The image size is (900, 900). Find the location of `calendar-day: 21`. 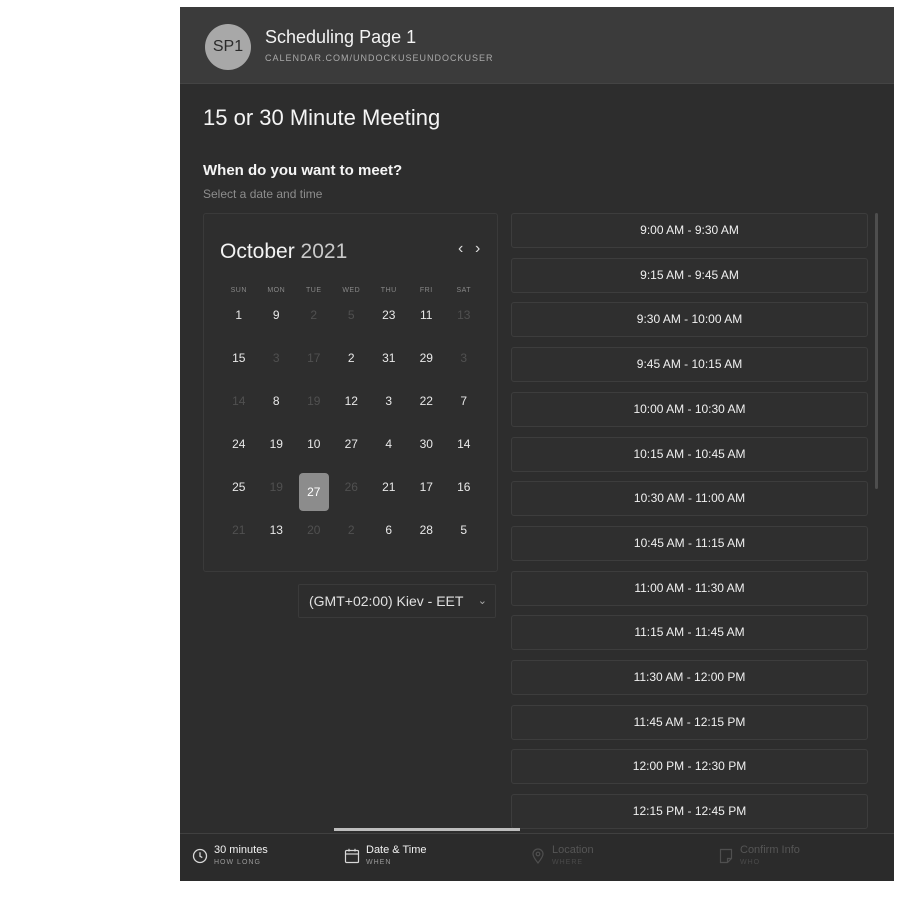

calendar-day: 21 is located at coordinates (389, 494).